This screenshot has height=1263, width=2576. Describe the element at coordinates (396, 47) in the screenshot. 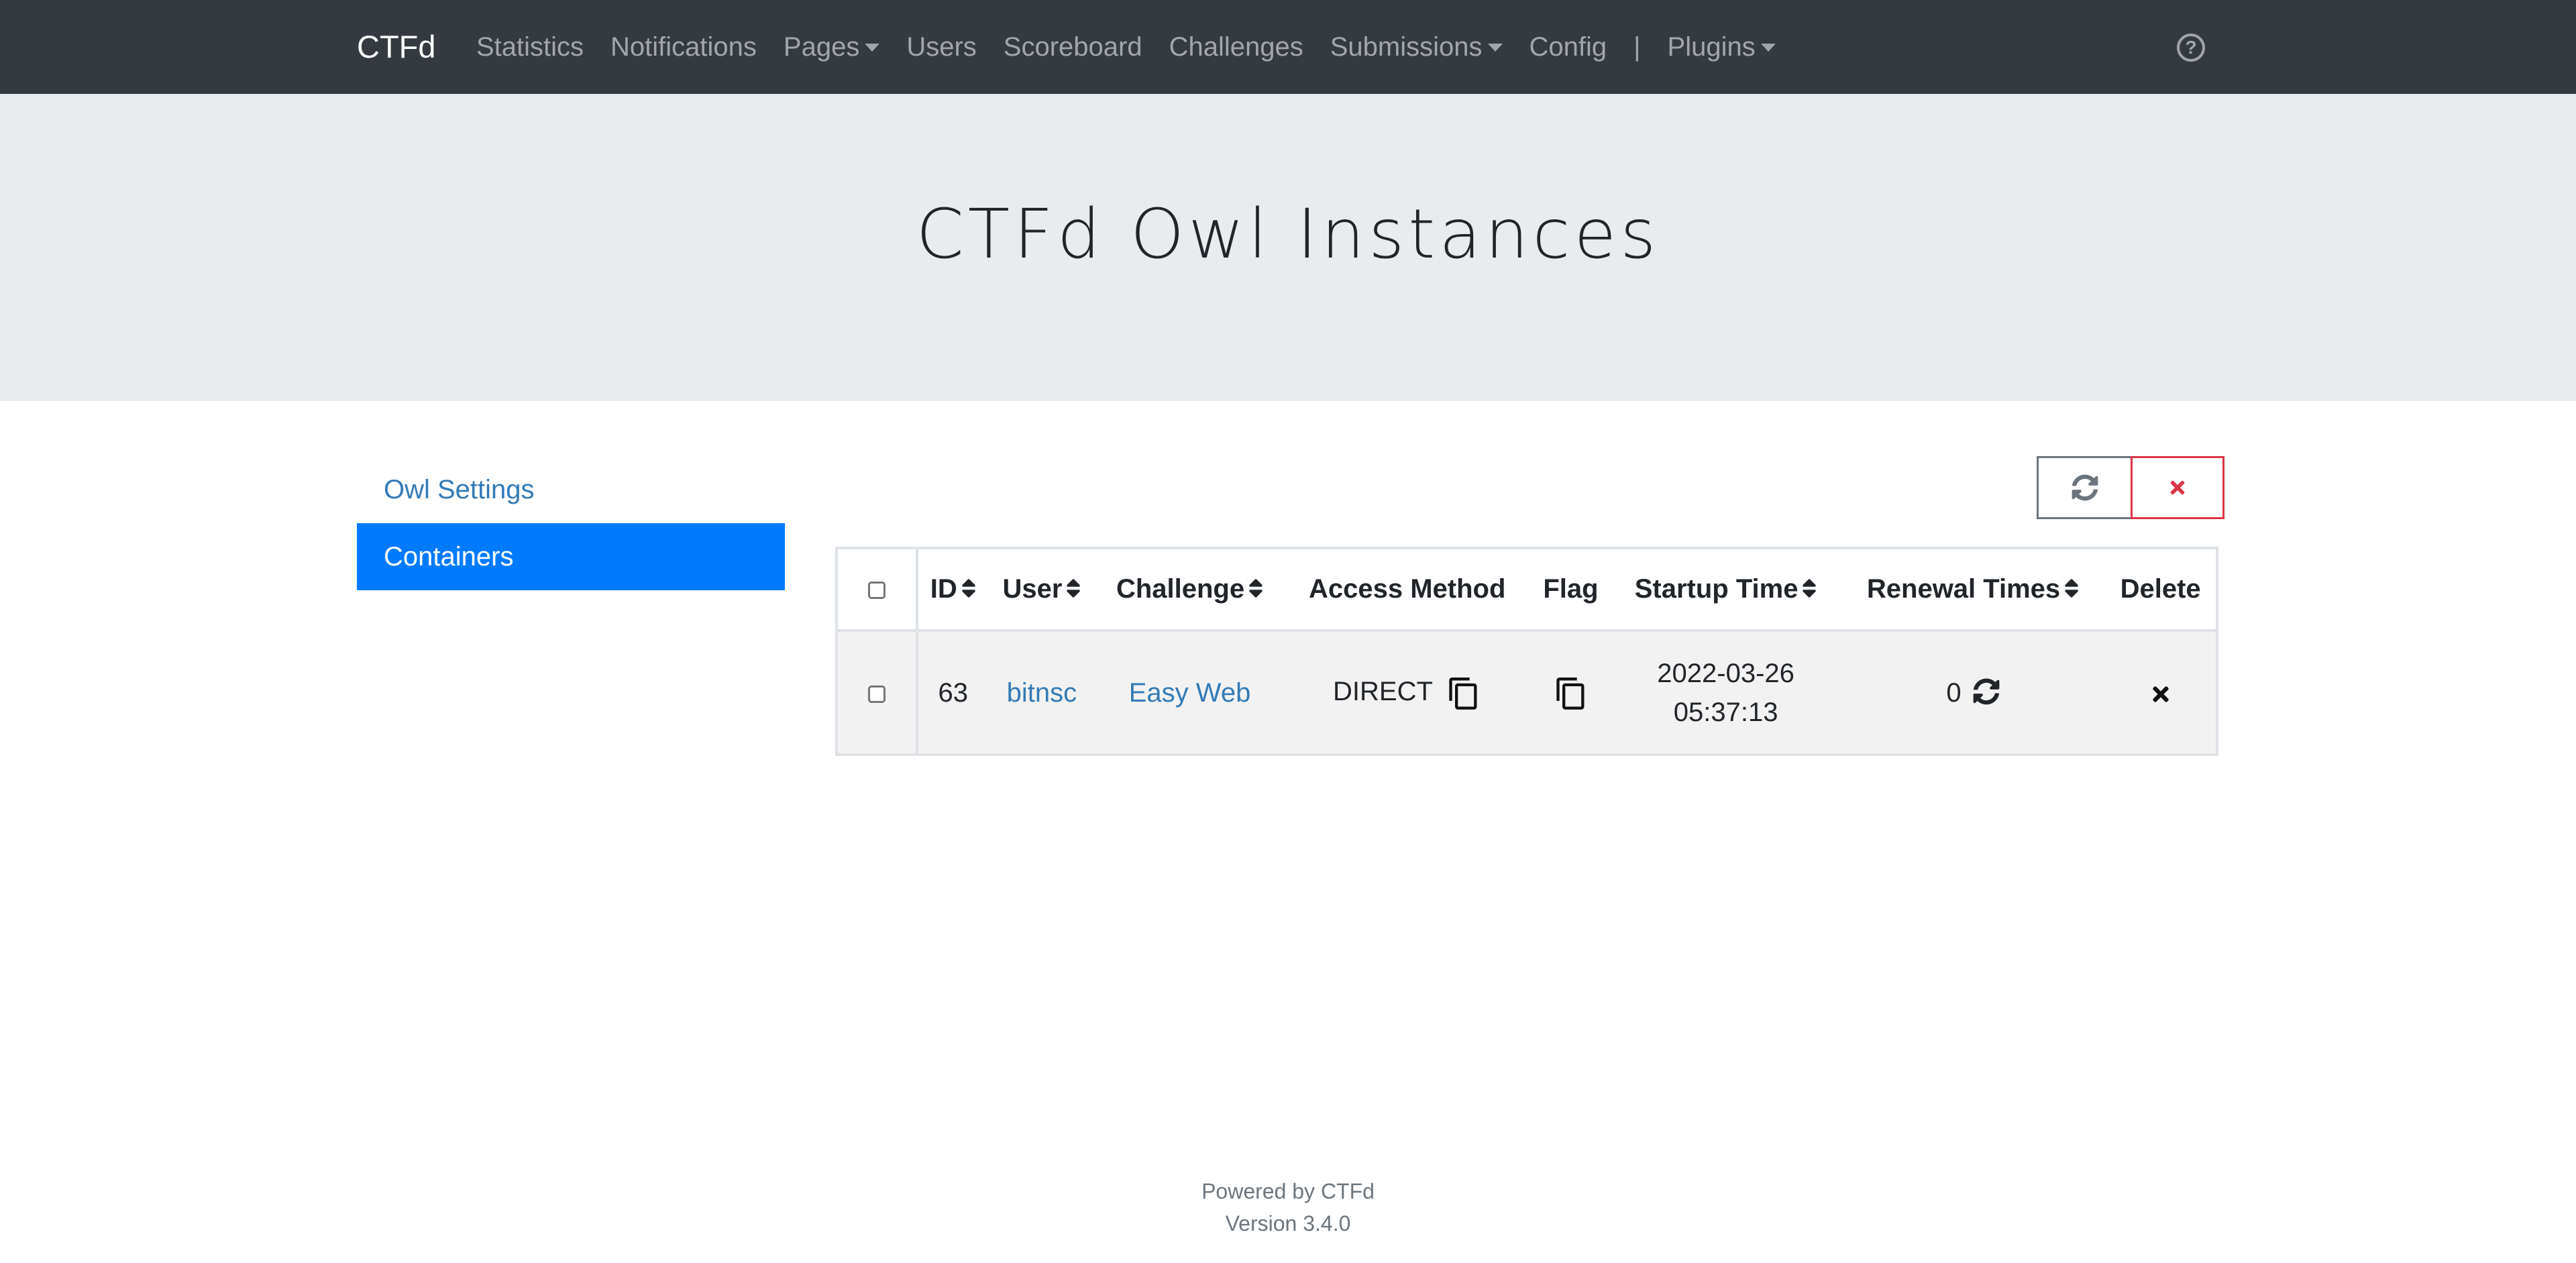

I see `brand-logo: CTFd` at that location.